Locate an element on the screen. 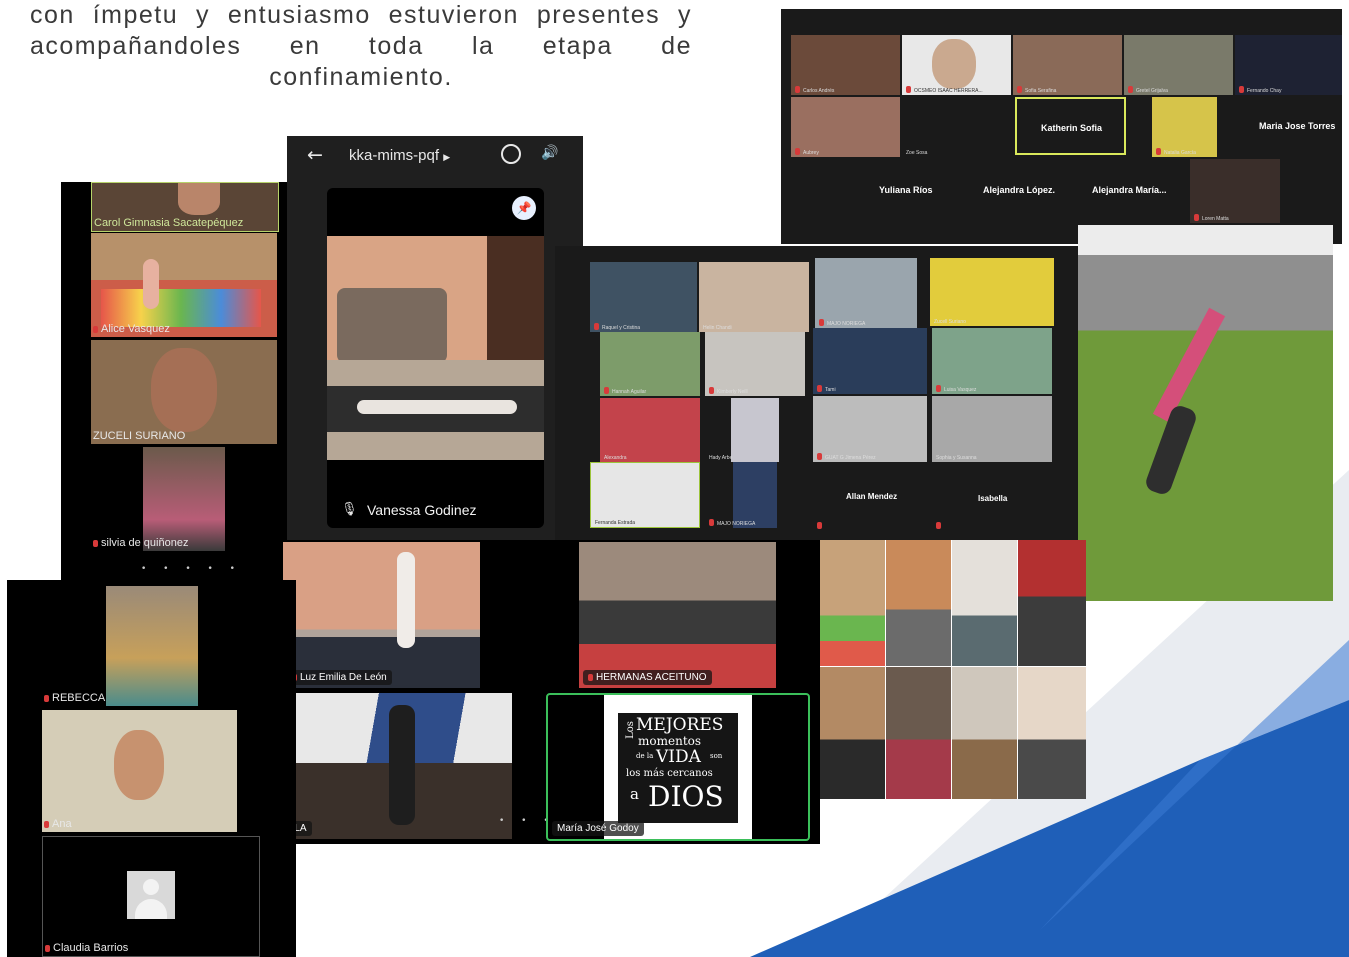 The width and height of the screenshot is (1349, 957). participant-tile: Claudia Barrios is located at coordinates (151, 896).